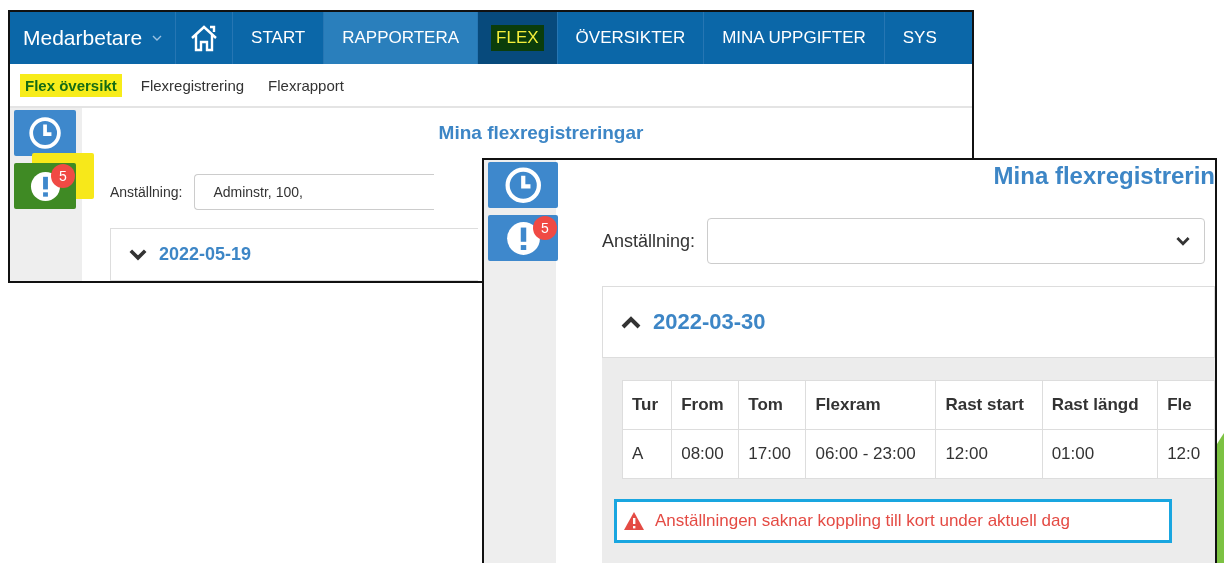  Describe the element at coordinates (192, 85) in the screenshot. I see `subnav-link: Flexregistrering` at that location.